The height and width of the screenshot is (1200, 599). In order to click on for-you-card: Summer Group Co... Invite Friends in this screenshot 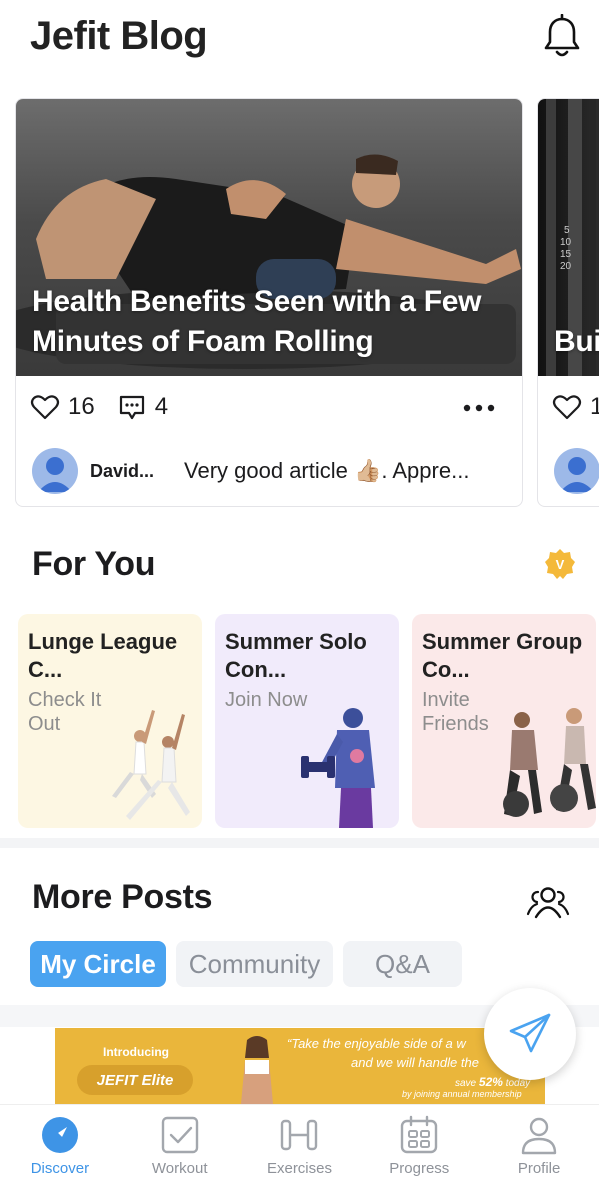, I will do `click(504, 721)`.